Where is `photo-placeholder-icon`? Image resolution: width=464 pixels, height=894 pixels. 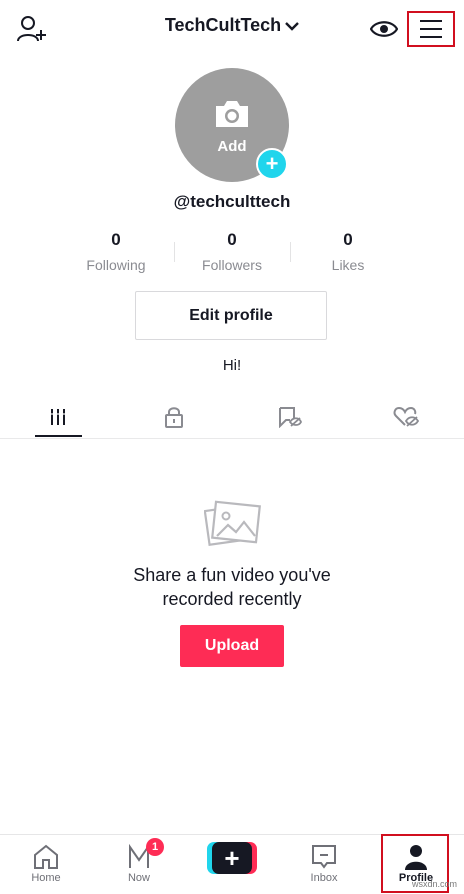
photo-placeholder-icon is located at coordinates (232, 523).